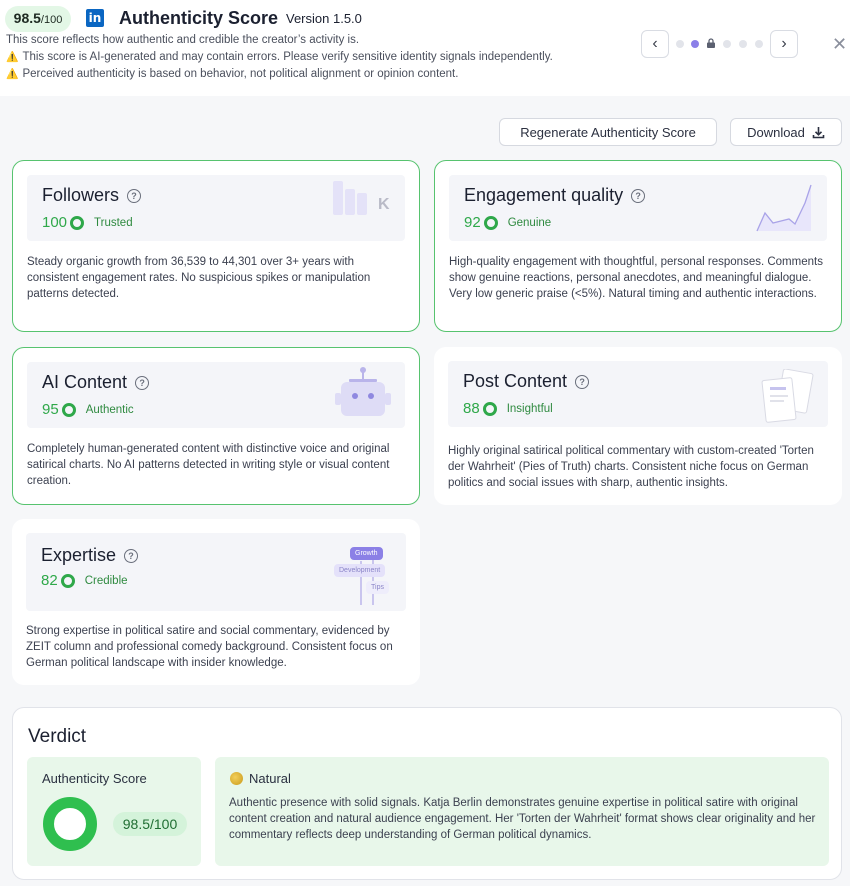  I want to click on card-metric: 100 Trusted, so click(87, 222).